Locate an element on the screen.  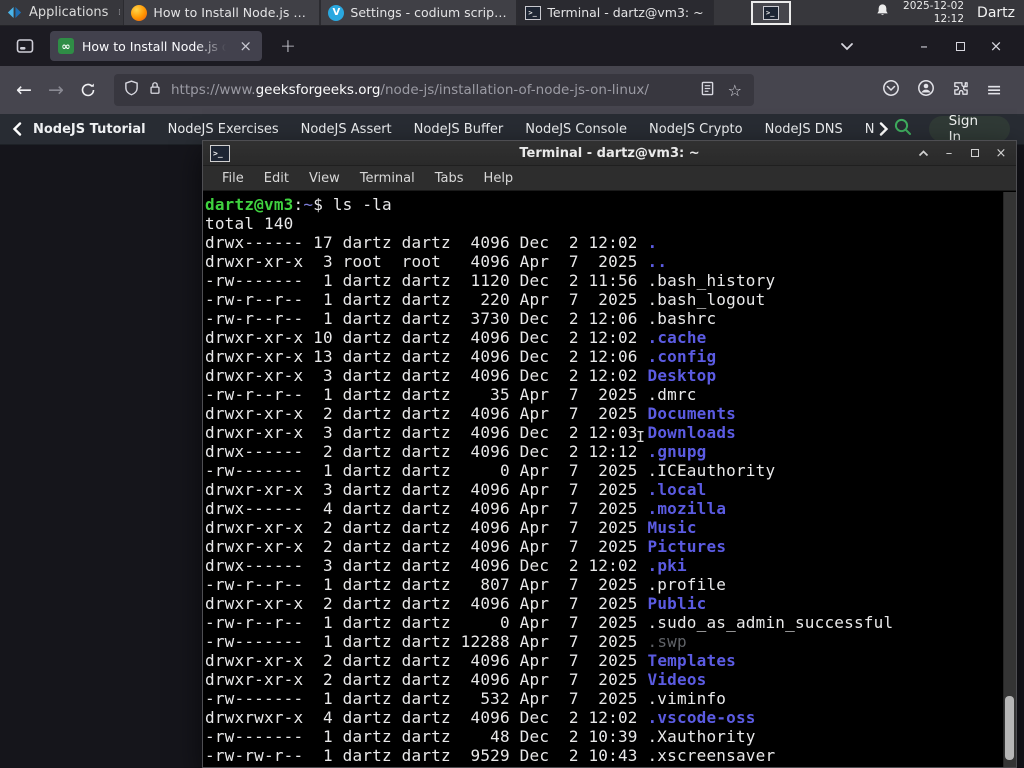
terminal-menubar: File Edit View Terminal Tabs Help is located at coordinates (609, 178).